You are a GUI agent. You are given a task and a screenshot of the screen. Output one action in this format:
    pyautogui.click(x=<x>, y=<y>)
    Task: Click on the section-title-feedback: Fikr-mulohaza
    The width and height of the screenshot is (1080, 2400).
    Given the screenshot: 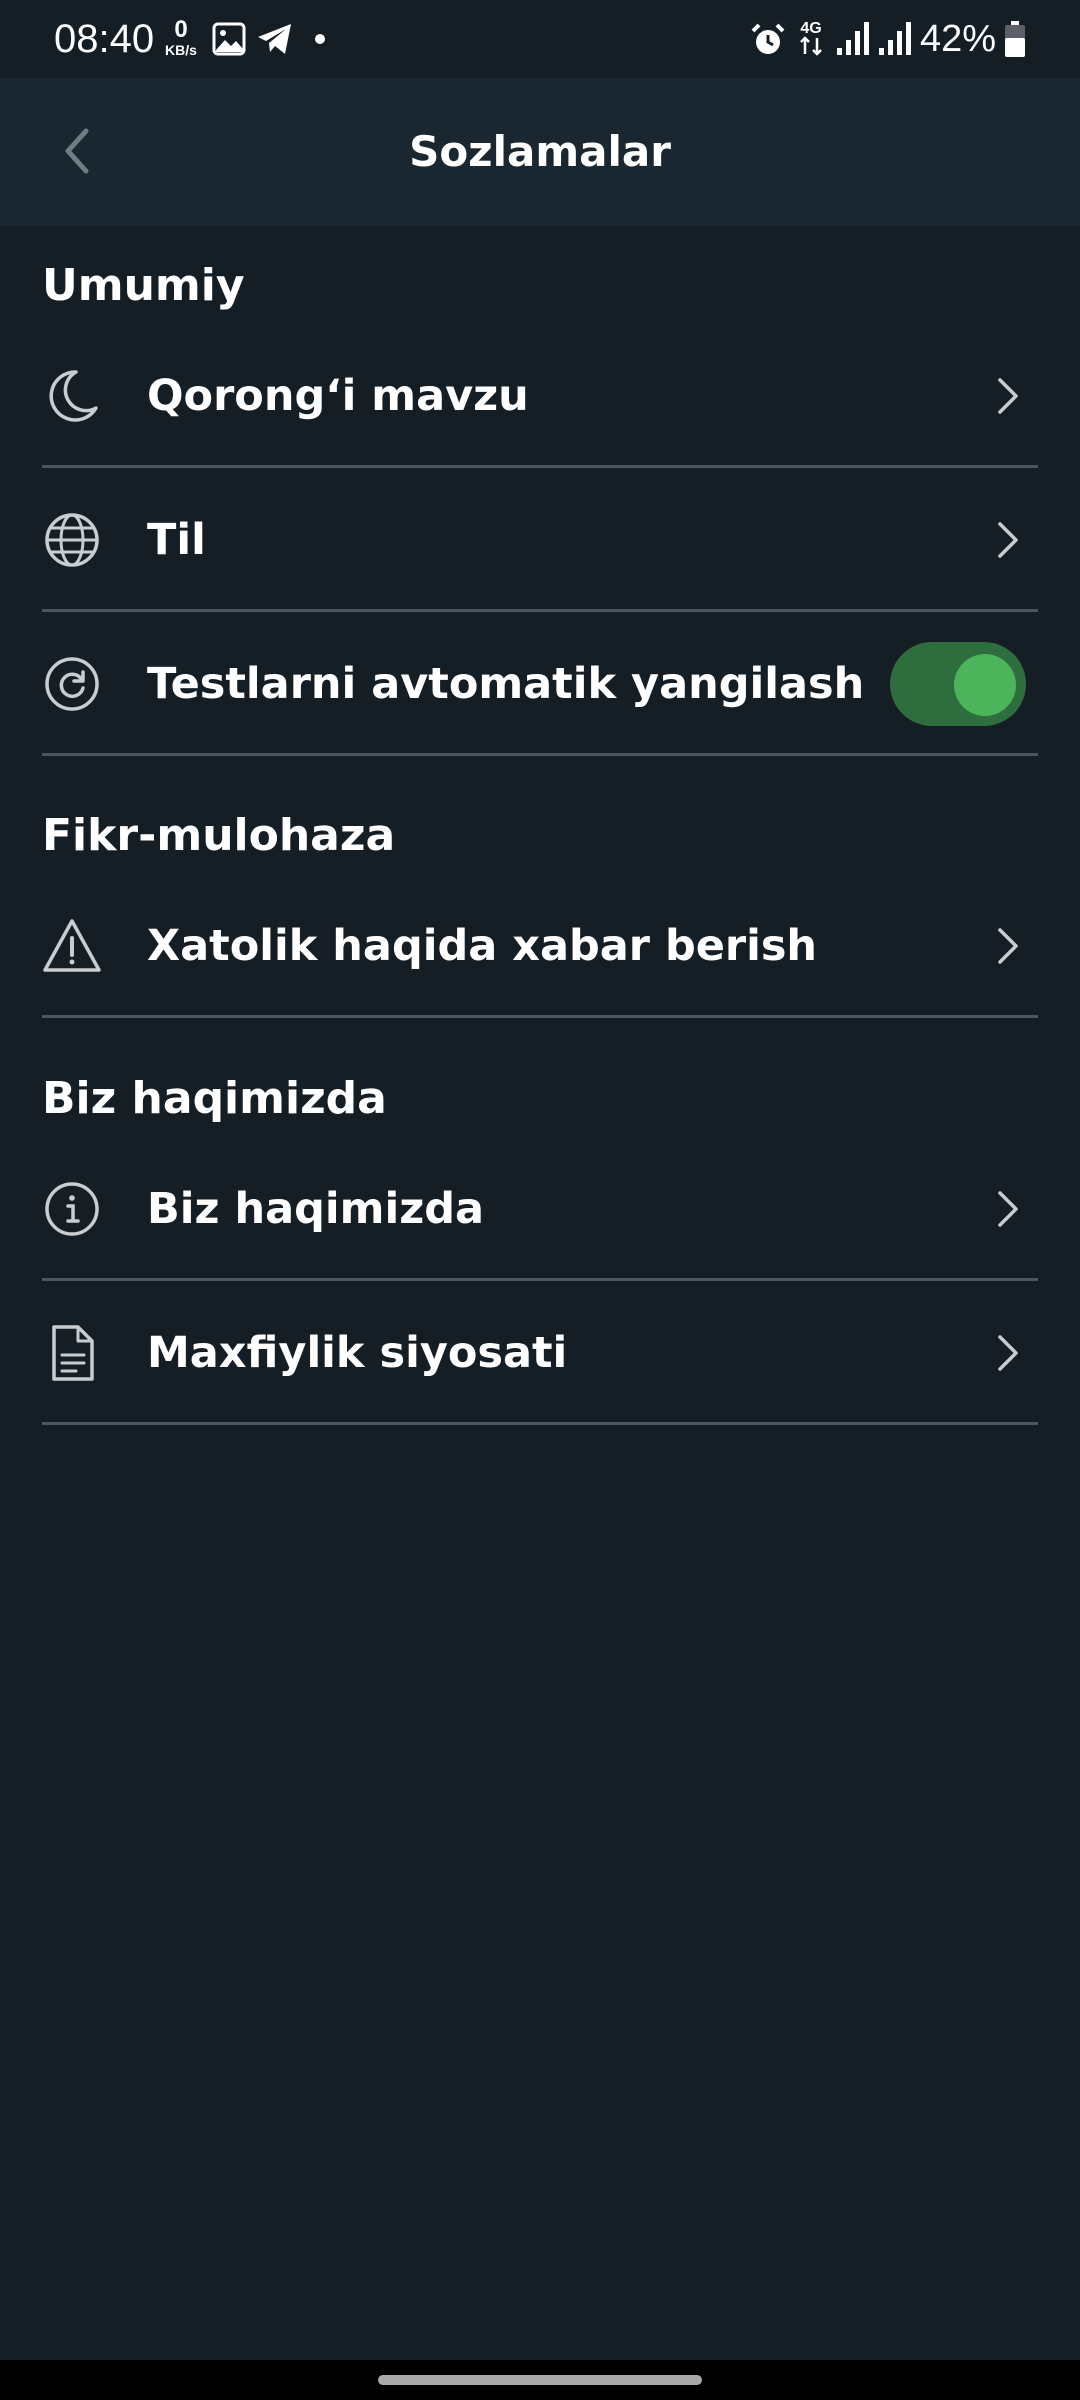 What is the action you would take?
    pyautogui.click(x=219, y=835)
    